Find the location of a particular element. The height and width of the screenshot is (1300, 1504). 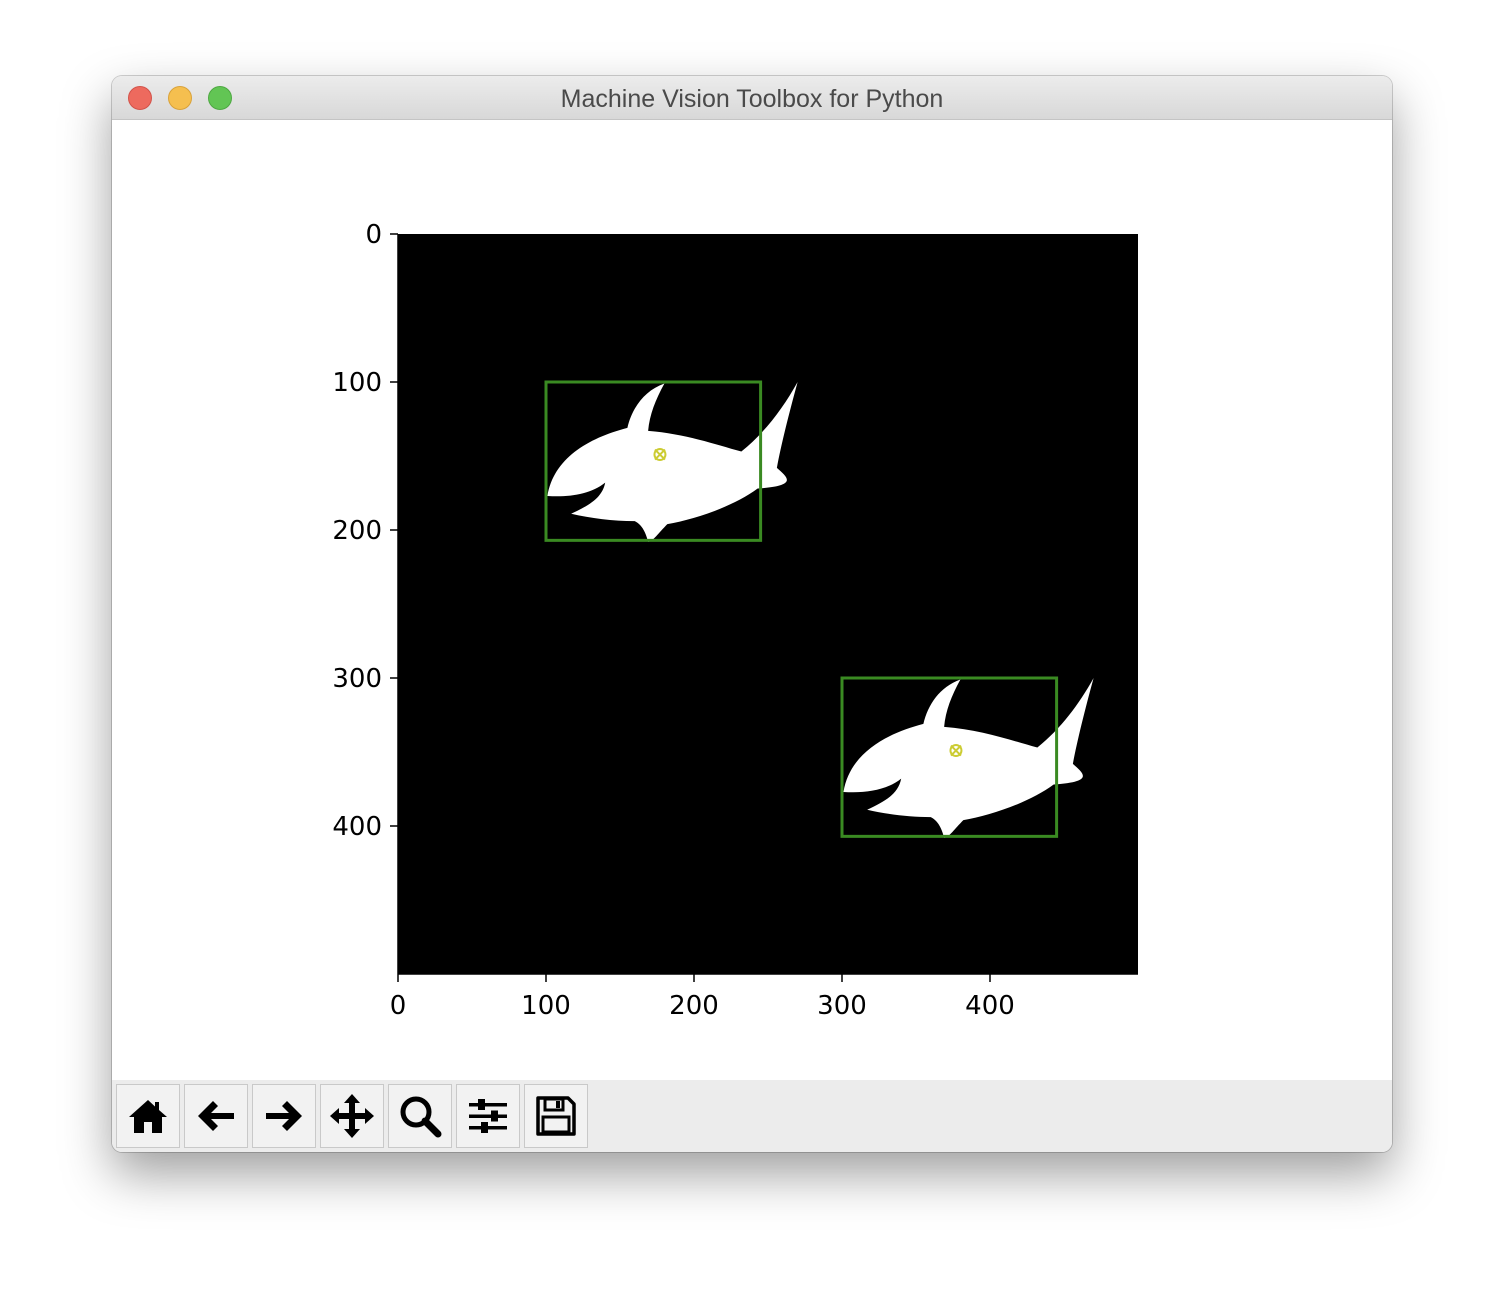

zoom-button is located at coordinates (420, 1116).